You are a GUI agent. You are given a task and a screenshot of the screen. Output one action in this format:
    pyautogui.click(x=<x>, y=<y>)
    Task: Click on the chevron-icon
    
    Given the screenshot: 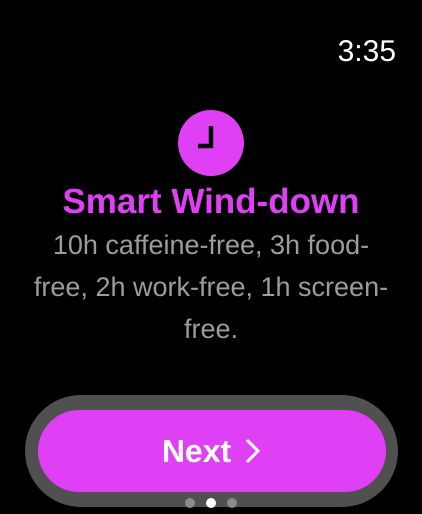 What is the action you would take?
    pyautogui.click(x=253, y=451)
    